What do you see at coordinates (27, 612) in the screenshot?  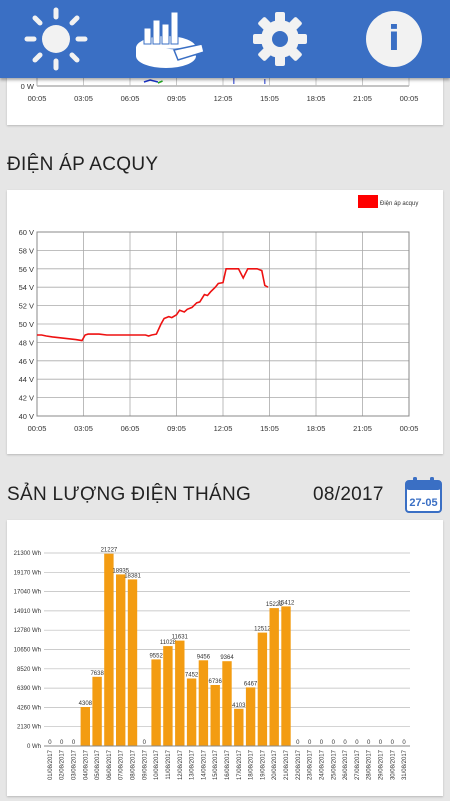 I see `monthly-y-tick-label: 14910 Wh` at bounding box center [27, 612].